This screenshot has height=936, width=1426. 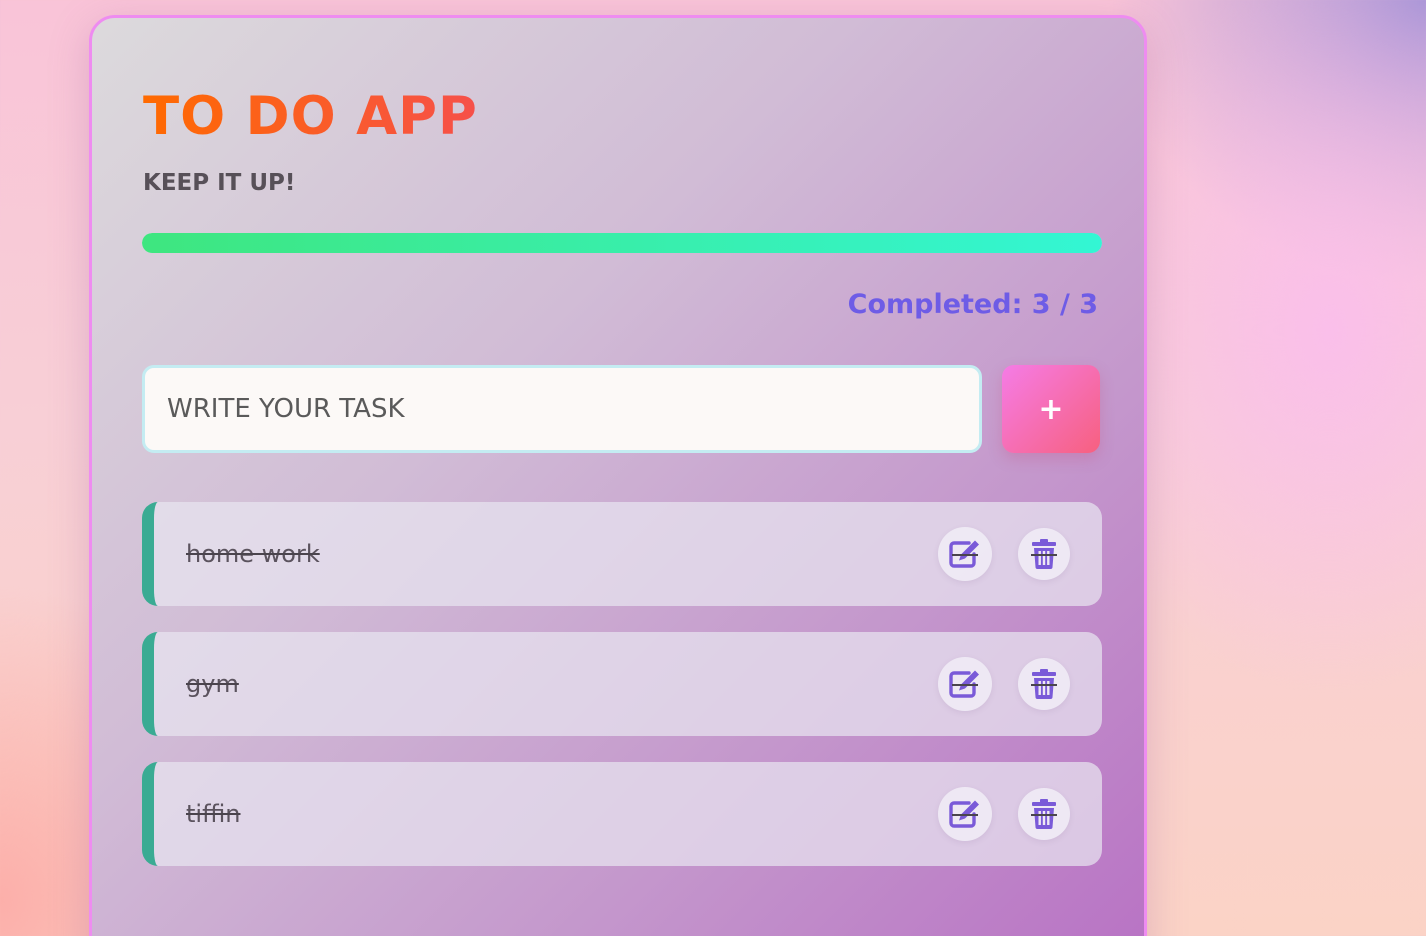 I want to click on task-text: tiffin, so click(x=213, y=814).